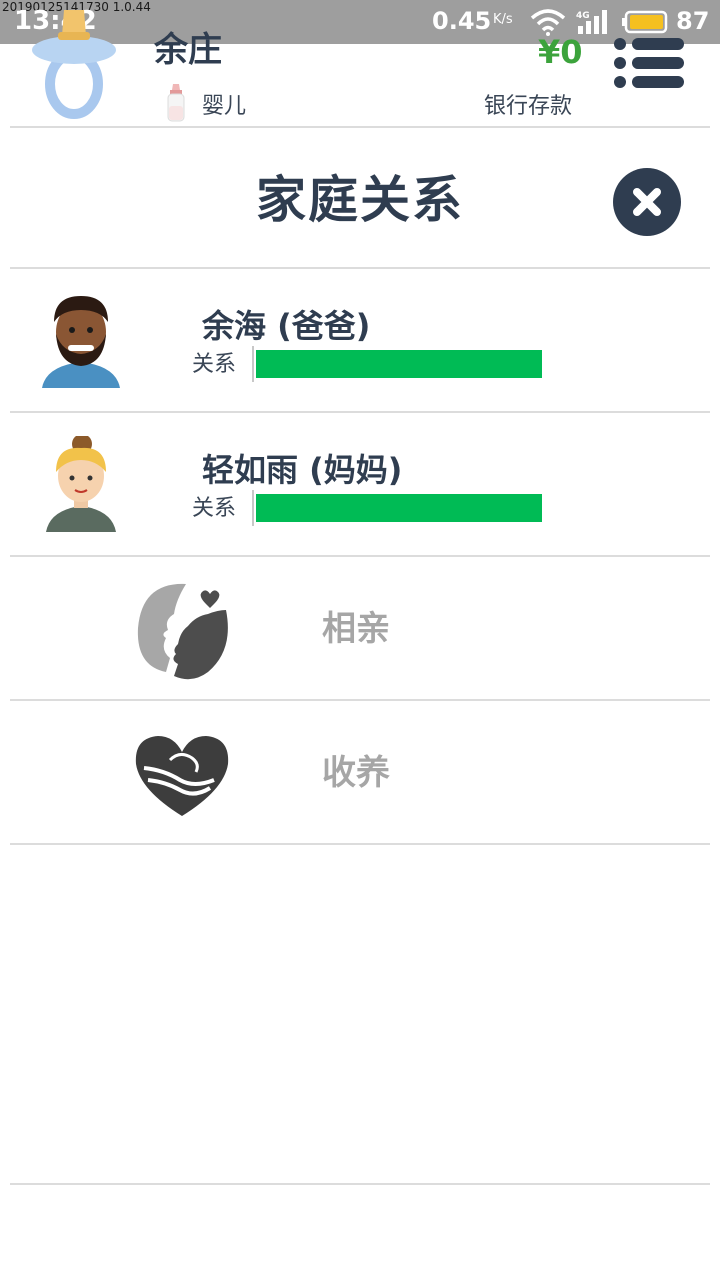 The width and height of the screenshot is (720, 1280). I want to click on header-divider, so click(360, 127).